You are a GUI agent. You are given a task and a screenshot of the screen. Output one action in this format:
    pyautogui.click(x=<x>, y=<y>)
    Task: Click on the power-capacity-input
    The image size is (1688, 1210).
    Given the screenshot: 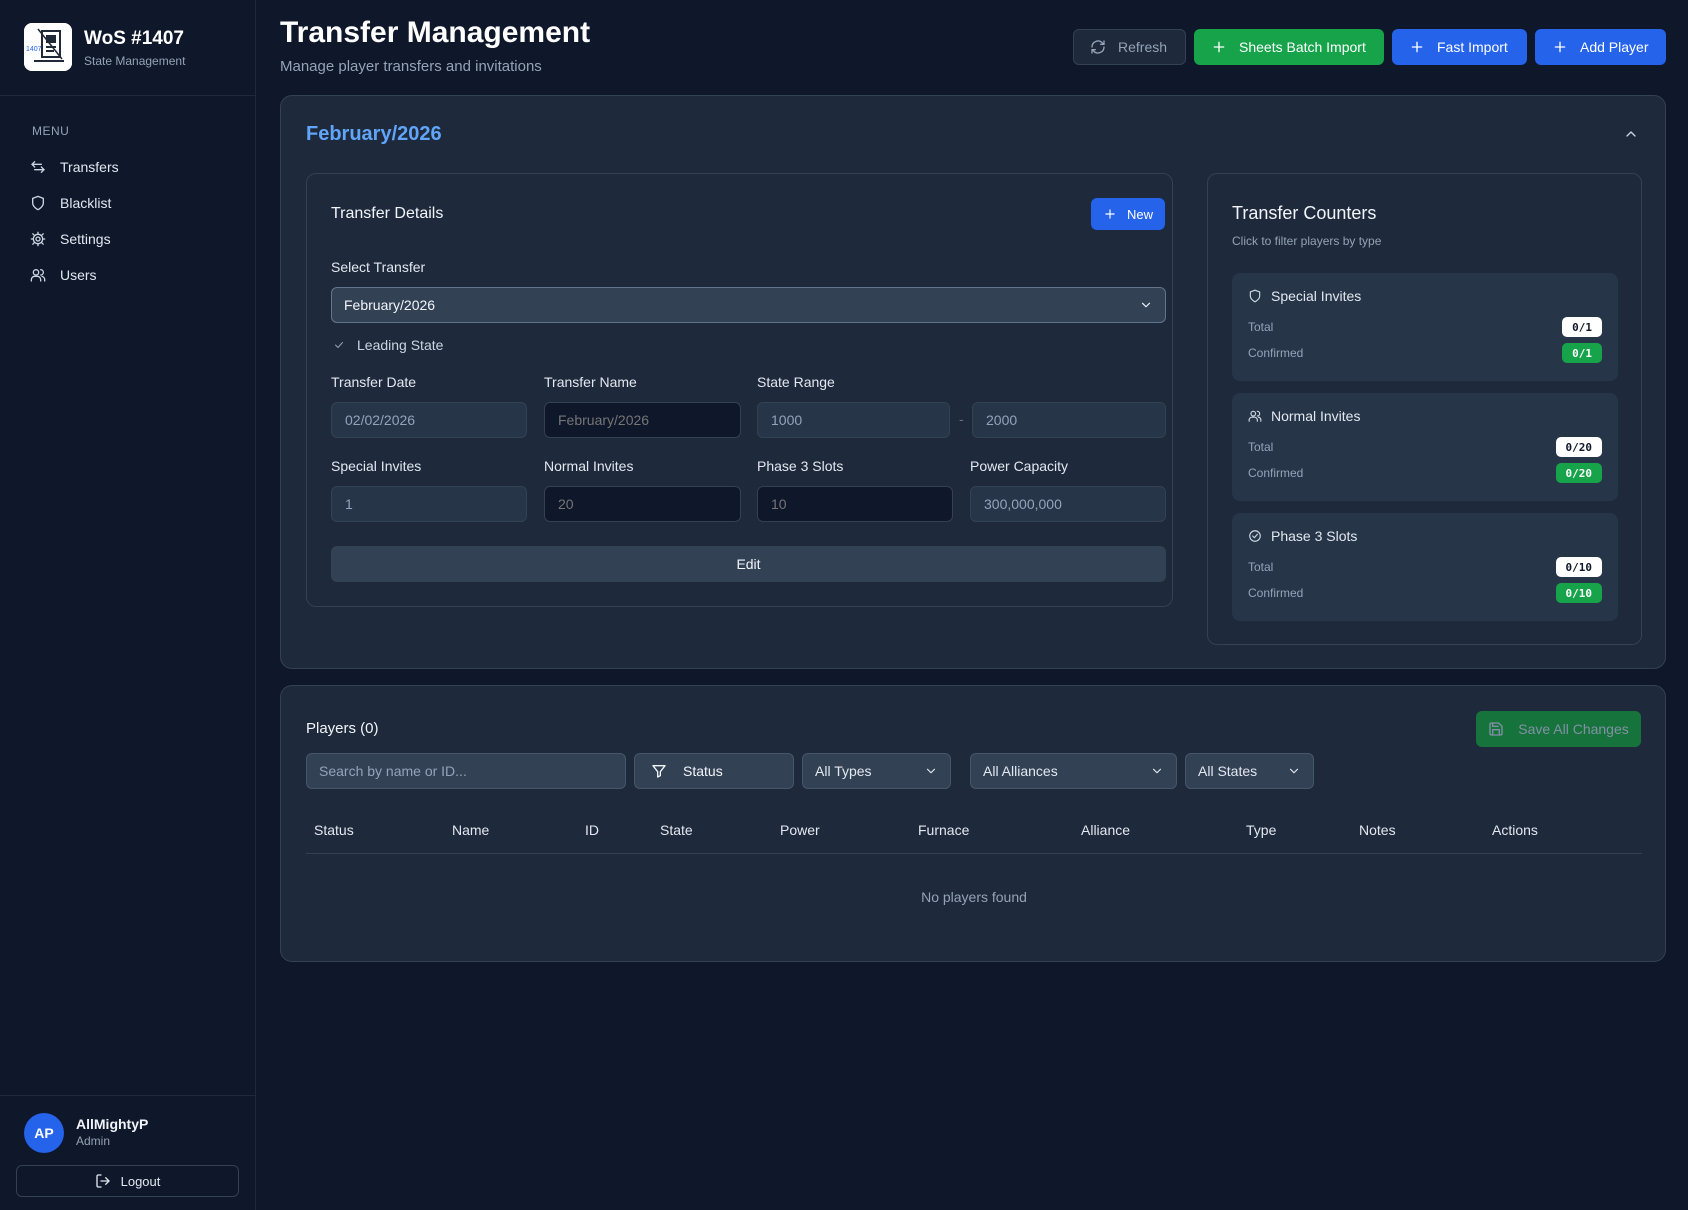 What is the action you would take?
    pyautogui.click(x=1068, y=504)
    